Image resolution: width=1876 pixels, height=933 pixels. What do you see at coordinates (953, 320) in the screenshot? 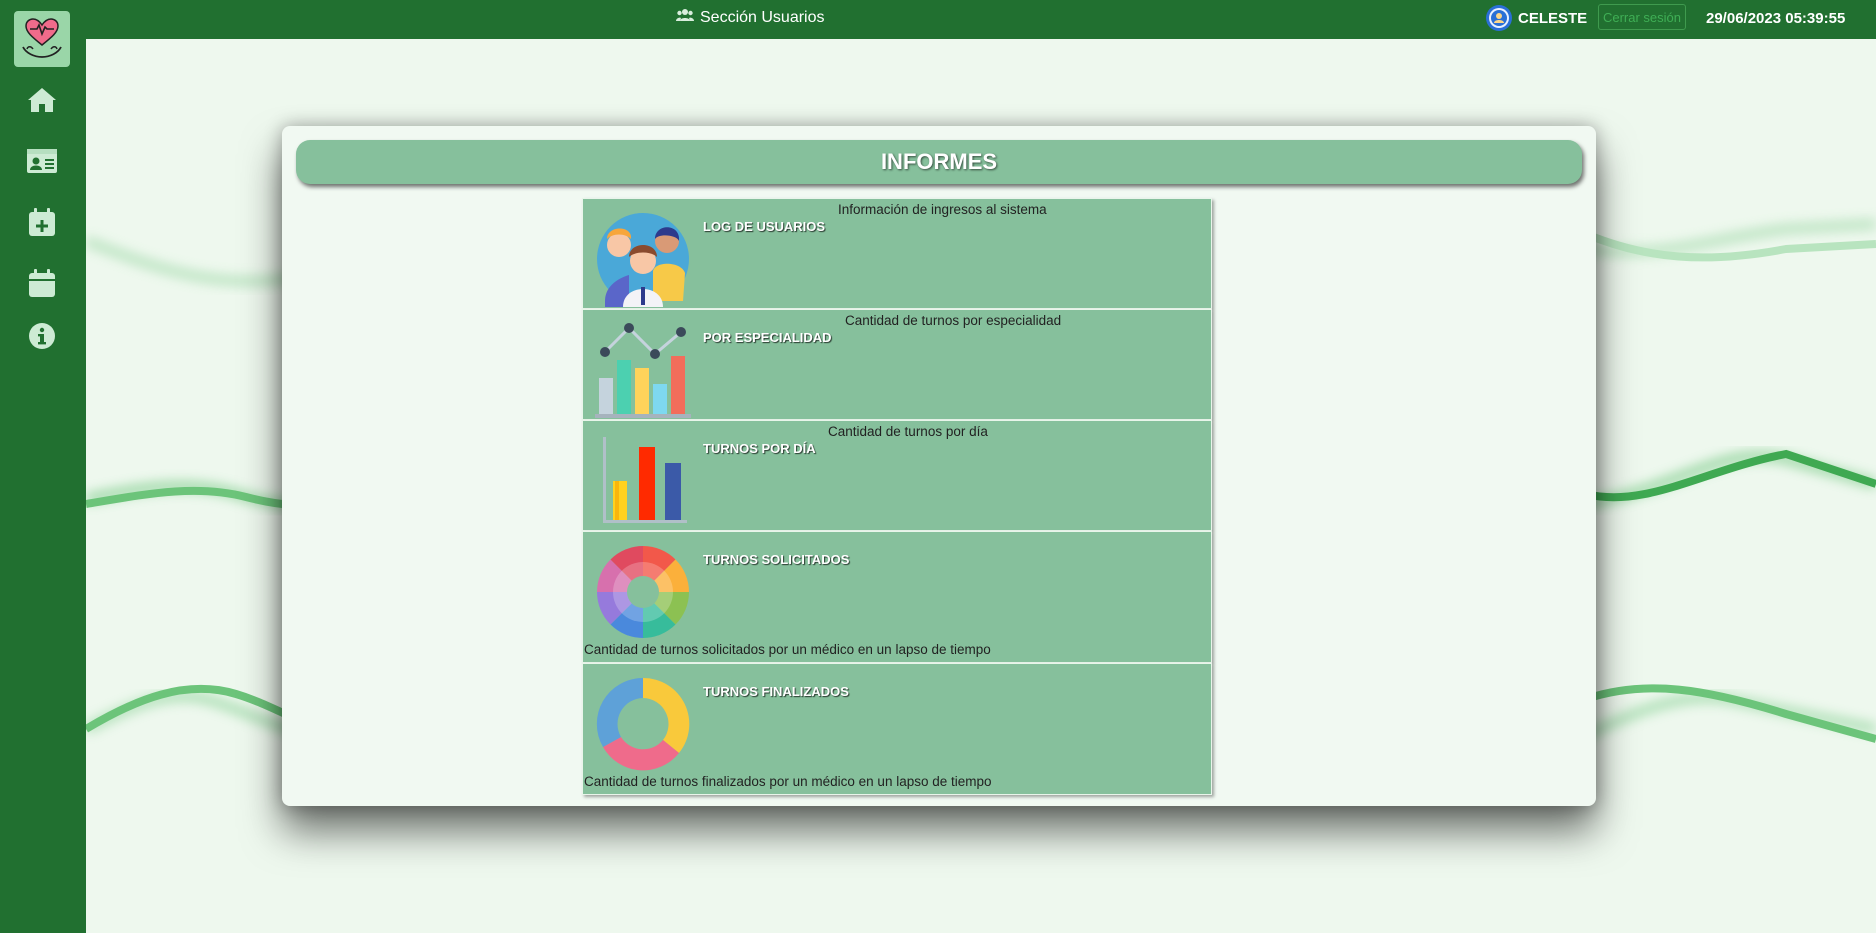
I see `report-description: Cantidad de turnos por especialidad` at bounding box center [953, 320].